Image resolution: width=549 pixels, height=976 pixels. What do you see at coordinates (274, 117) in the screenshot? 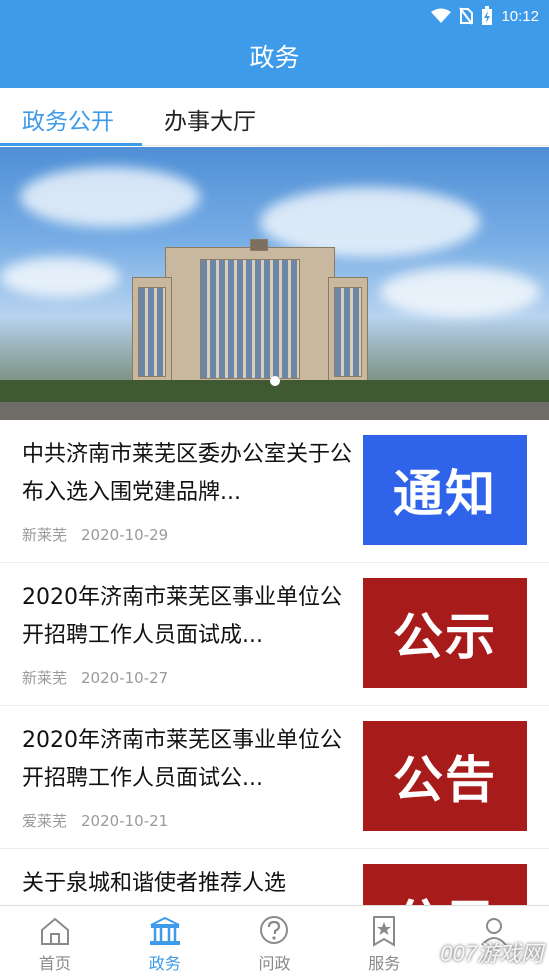
I see `tab-bar: 政务公开 办事大厅` at bounding box center [274, 117].